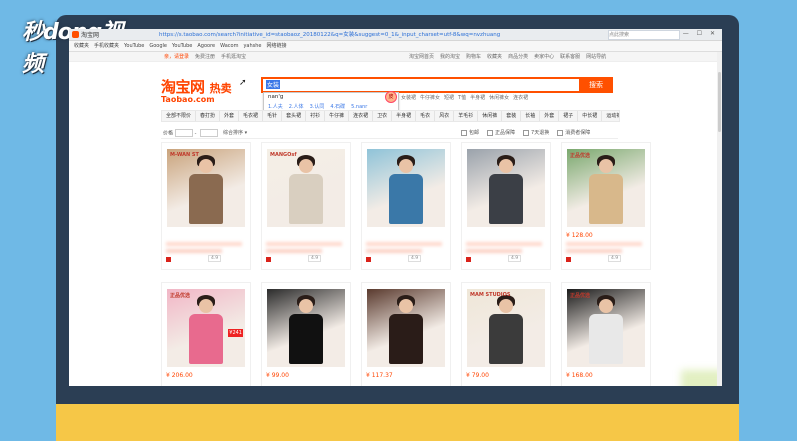 The image size is (797, 441). I want to click on bookmark-item: 网络链接, so click(277, 46).